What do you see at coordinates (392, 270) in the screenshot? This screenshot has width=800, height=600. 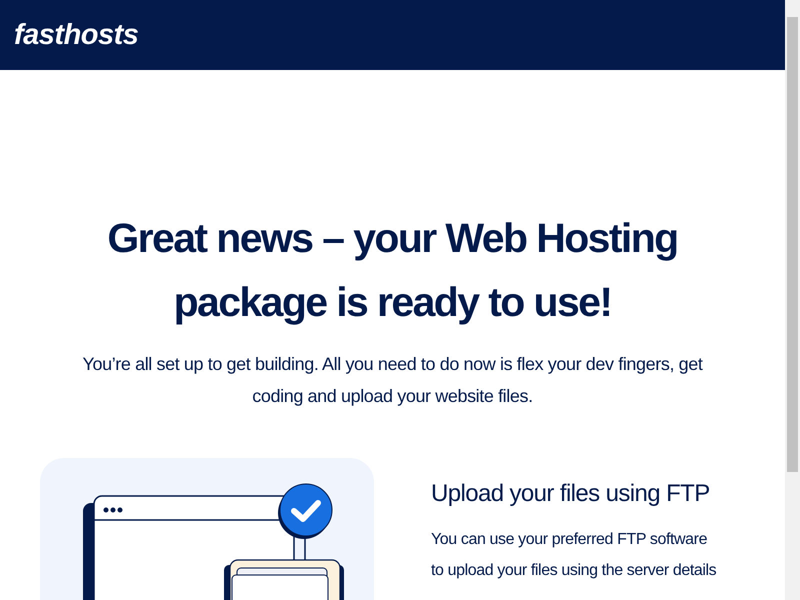 I see `page-heading: Great news – your Web Hosting package is ready to use!` at bounding box center [392, 270].